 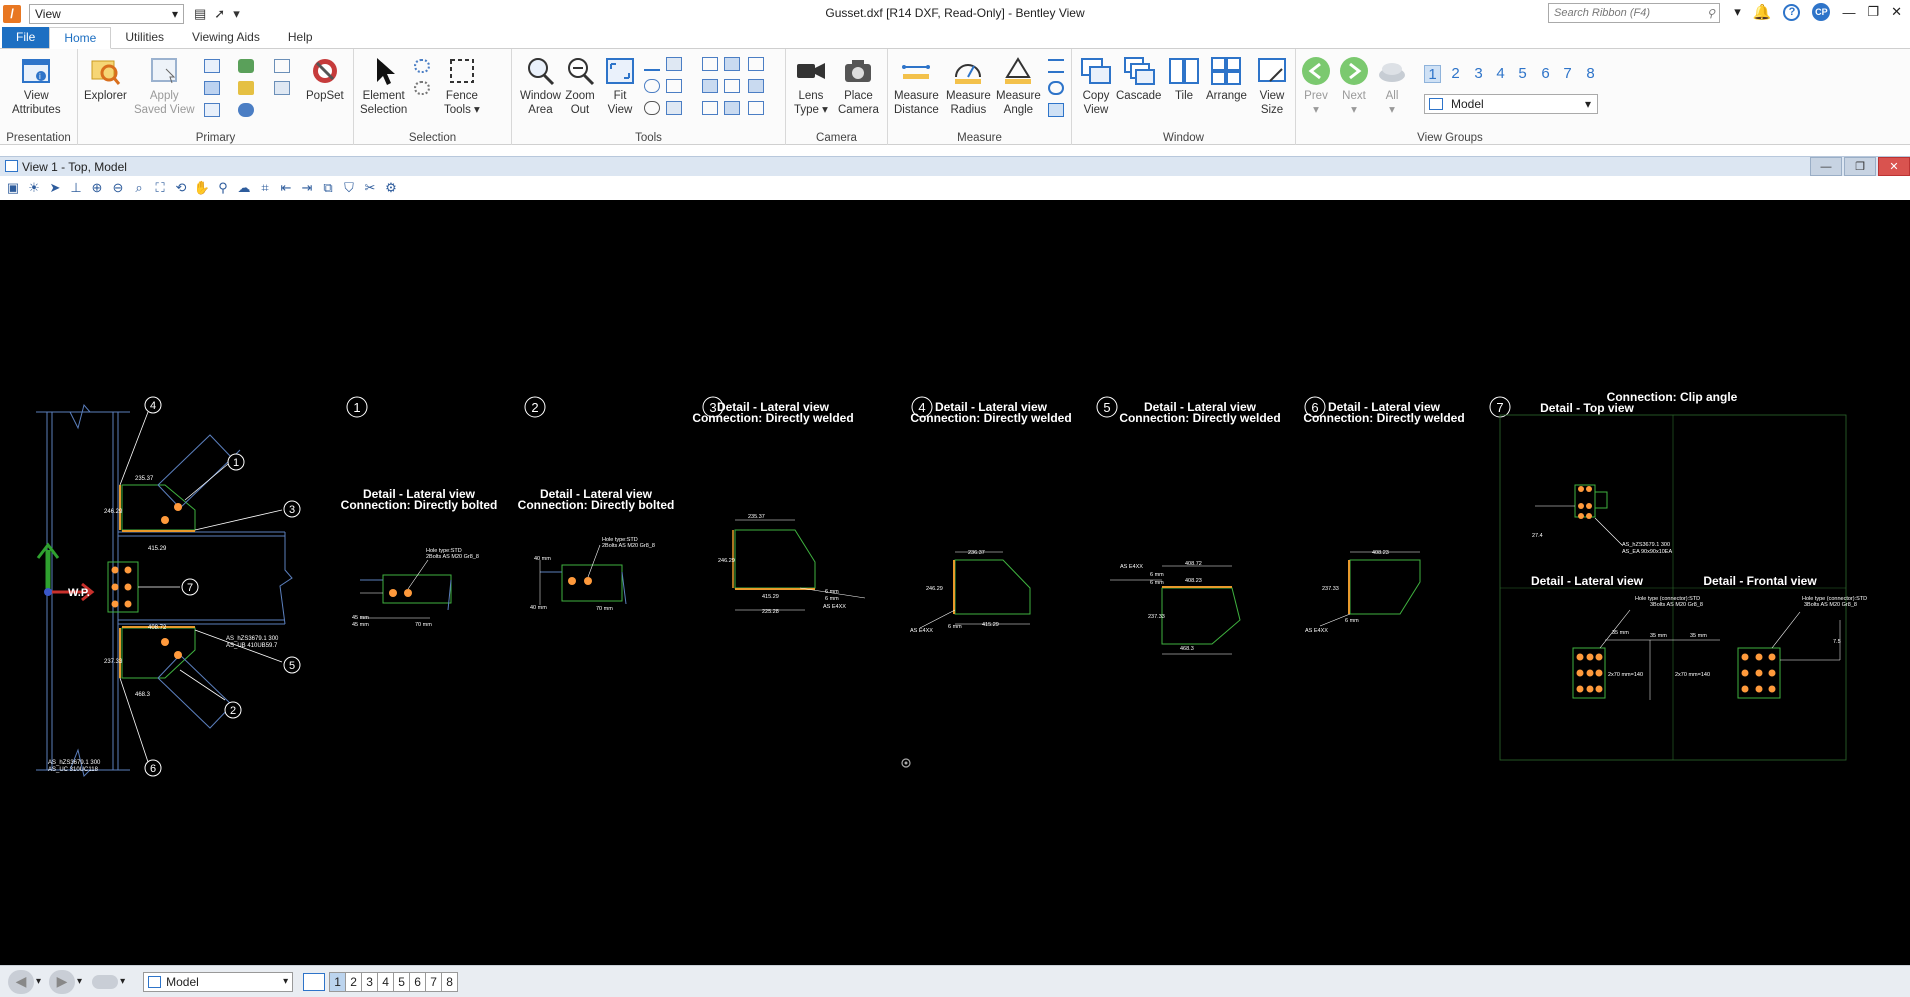 What do you see at coordinates (732, 64) in the screenshot?
I see `front-view-icon` at bounding box center [732, 64].